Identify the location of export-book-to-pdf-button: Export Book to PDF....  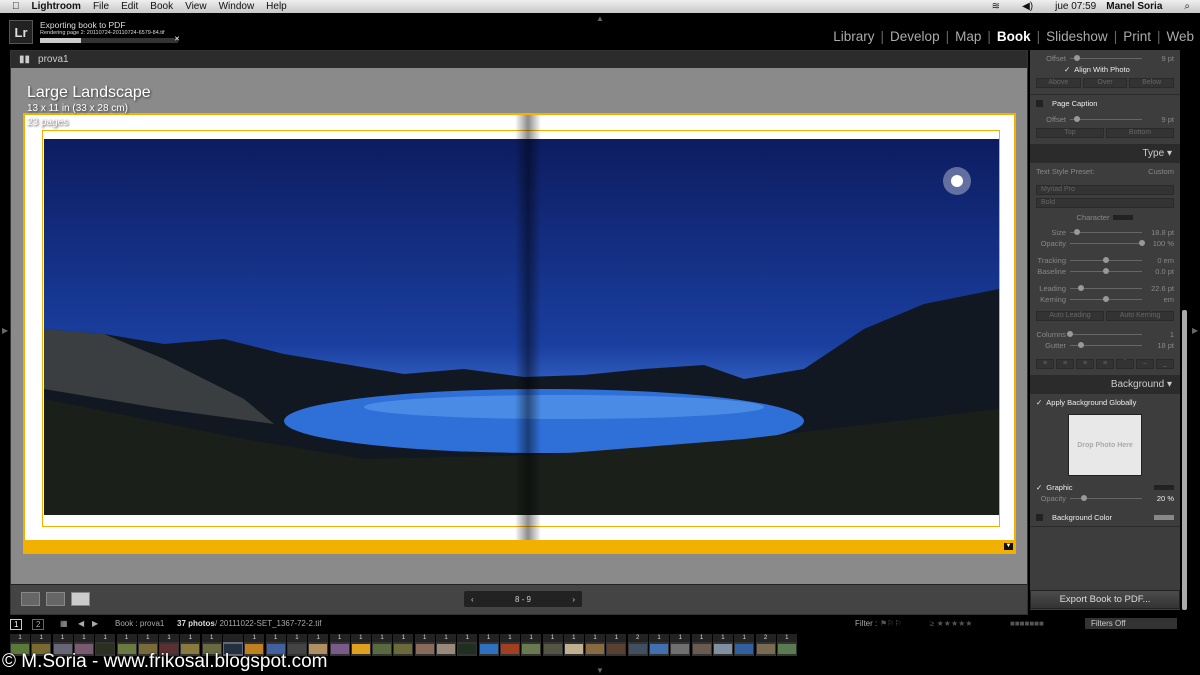
(1105, 599).